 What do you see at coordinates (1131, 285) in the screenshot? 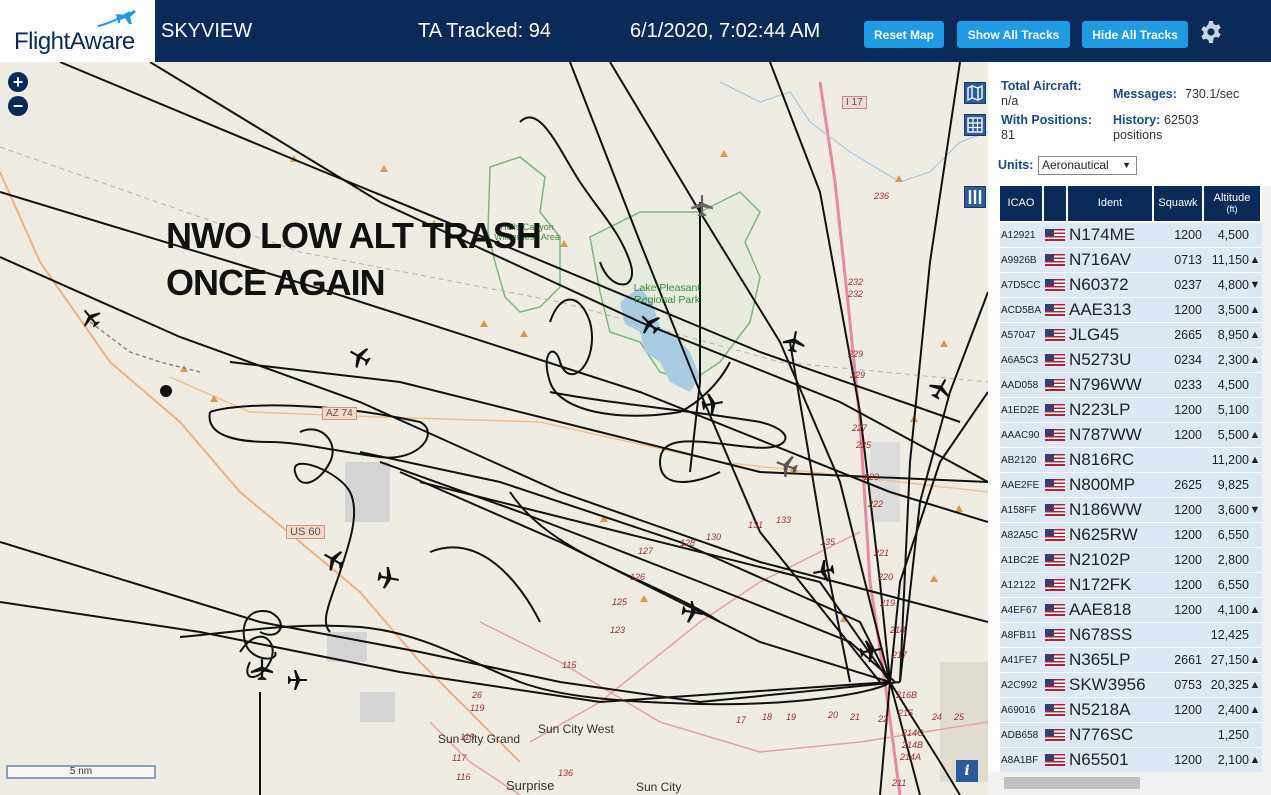
I see `table-row: A7D5CC N60372 0237 4,800 ▼` at bounding box center [1131, 285].